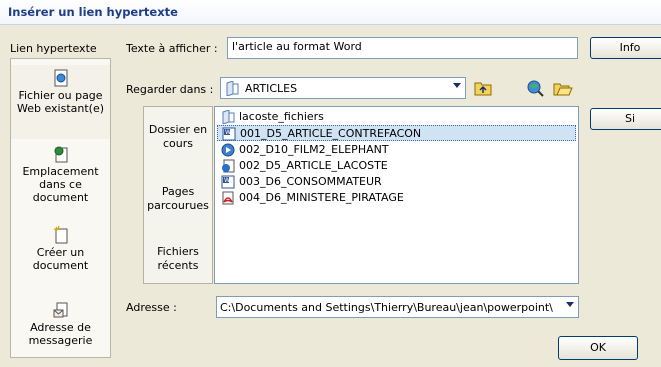  I want to click on list-item: W 001_D5_ARTICLE_CONTREFACON, so click(396, 133).